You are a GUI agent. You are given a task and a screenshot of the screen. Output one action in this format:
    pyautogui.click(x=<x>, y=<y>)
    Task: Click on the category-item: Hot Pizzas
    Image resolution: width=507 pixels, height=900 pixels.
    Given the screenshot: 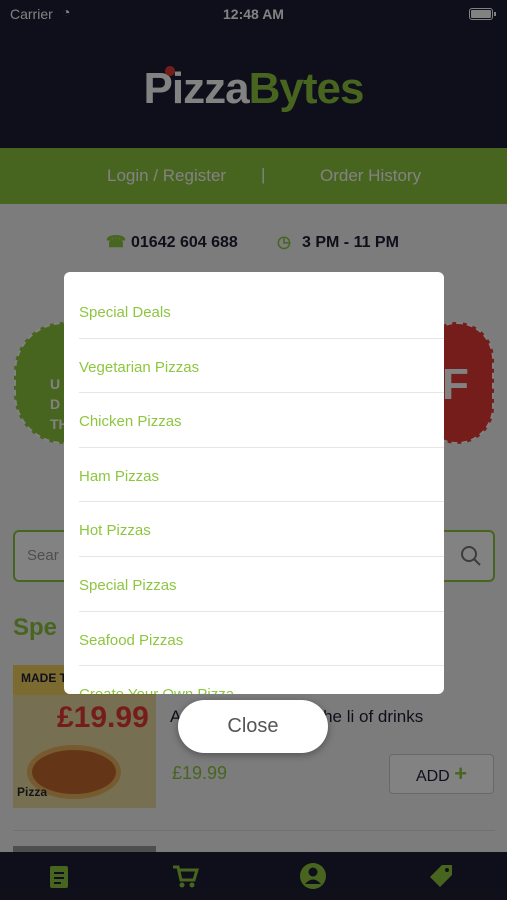 What is the action you would take?
    pyautogui.click(x=261, y=529)
    